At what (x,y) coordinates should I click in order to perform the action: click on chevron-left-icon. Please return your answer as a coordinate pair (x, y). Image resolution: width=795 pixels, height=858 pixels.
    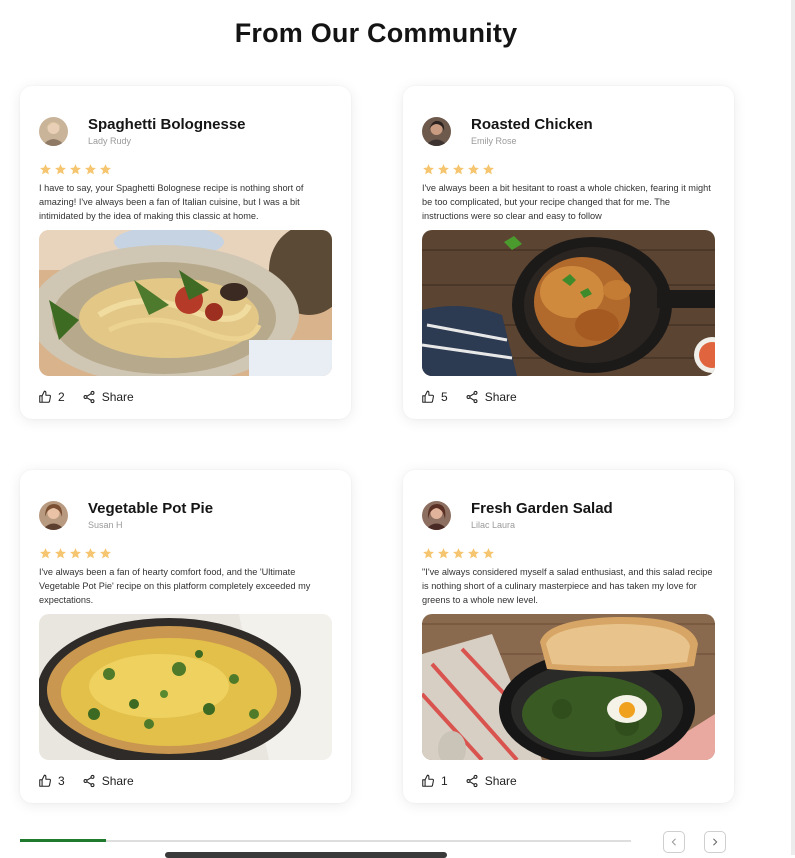
    Looking at the image, I should click on (673, 842).